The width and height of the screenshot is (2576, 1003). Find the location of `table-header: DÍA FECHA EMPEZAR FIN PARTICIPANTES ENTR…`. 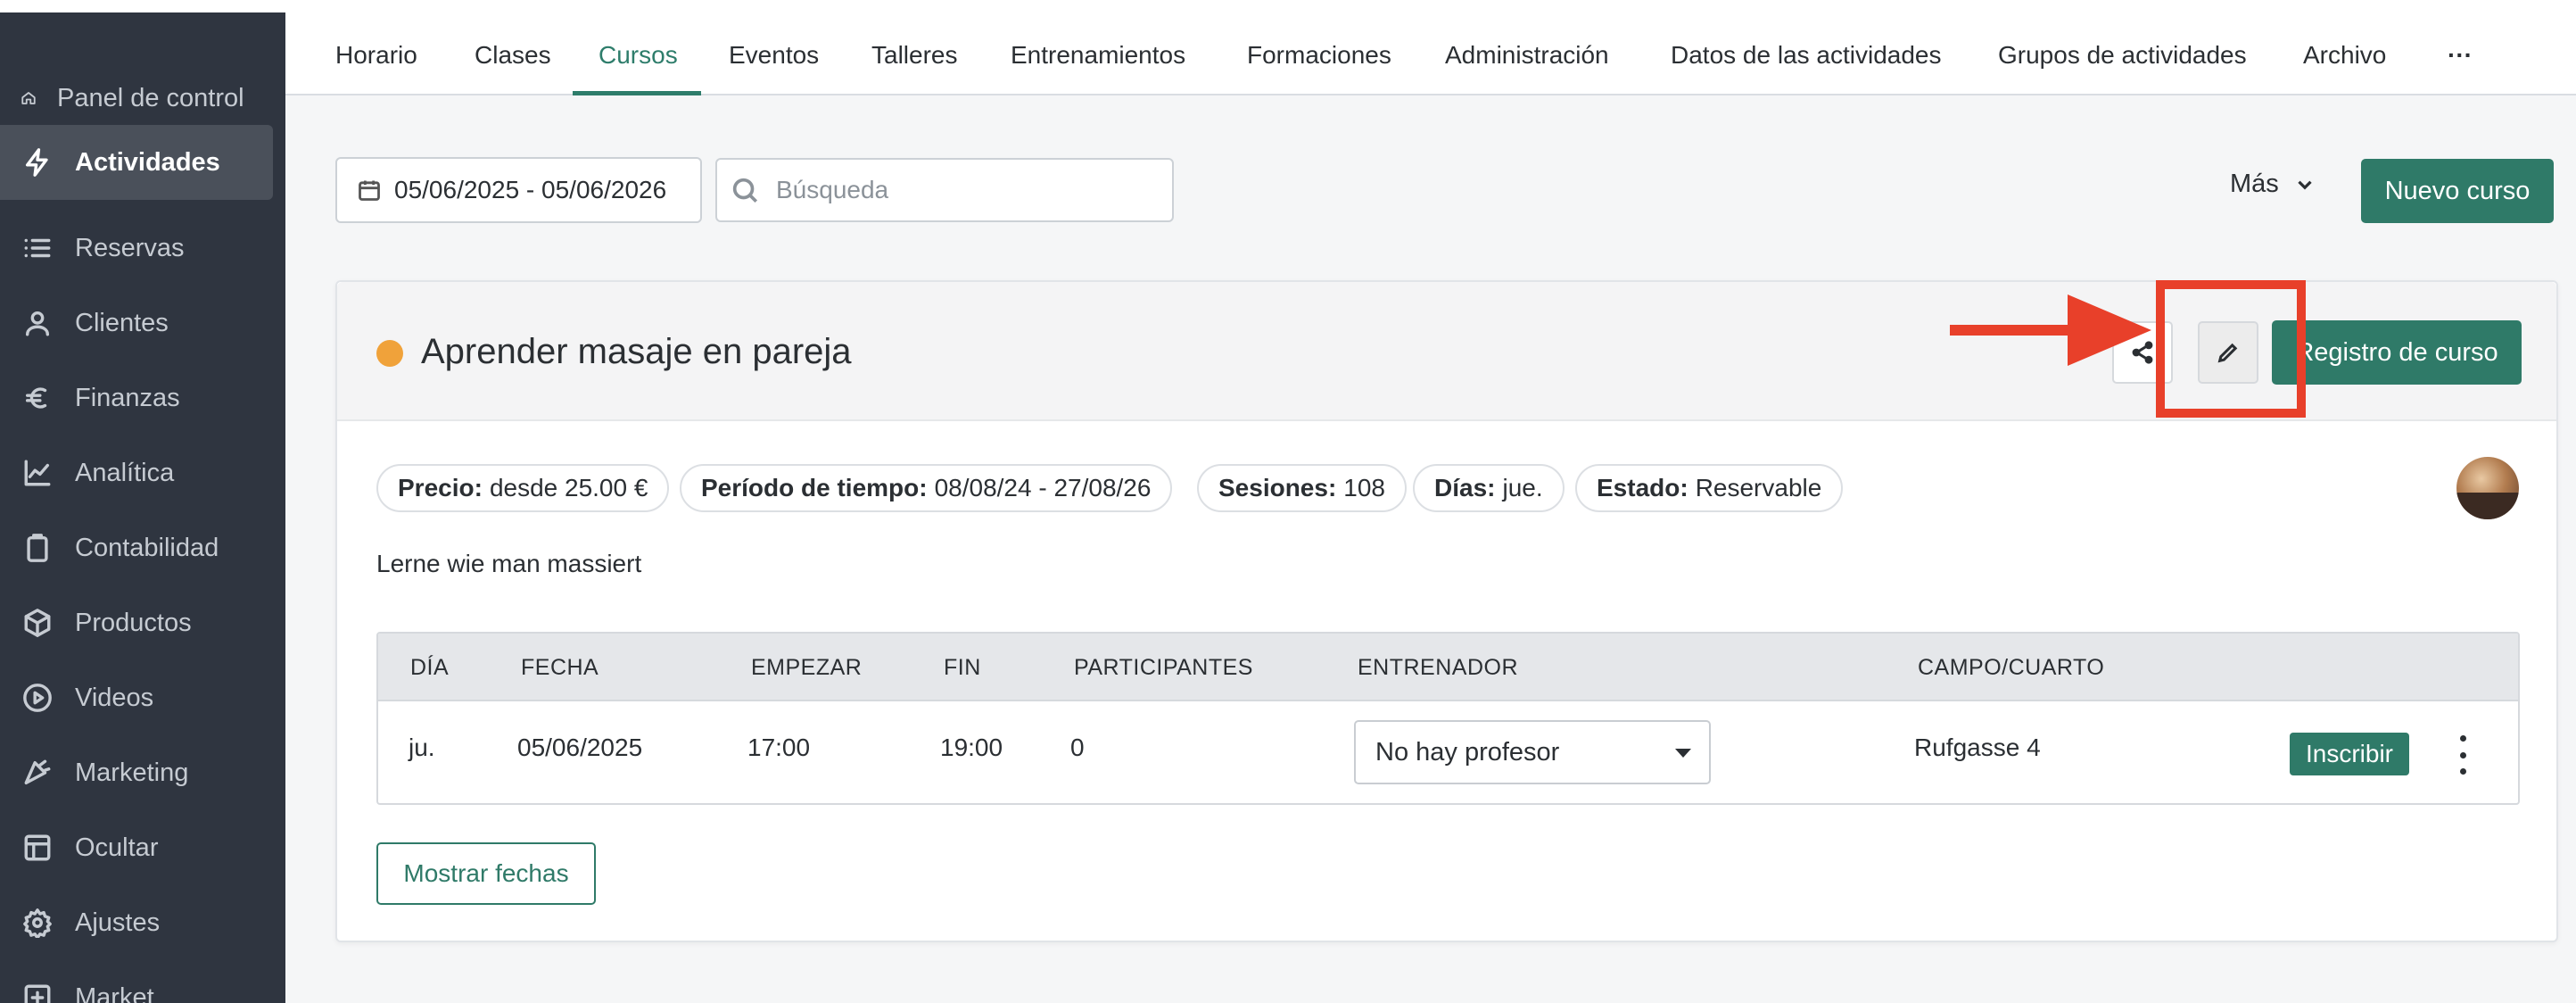

table-header: DÍA FECHA EMPEZAR FIN PARTICIPANTES ENTR… is located at coordinates (1448, 668).